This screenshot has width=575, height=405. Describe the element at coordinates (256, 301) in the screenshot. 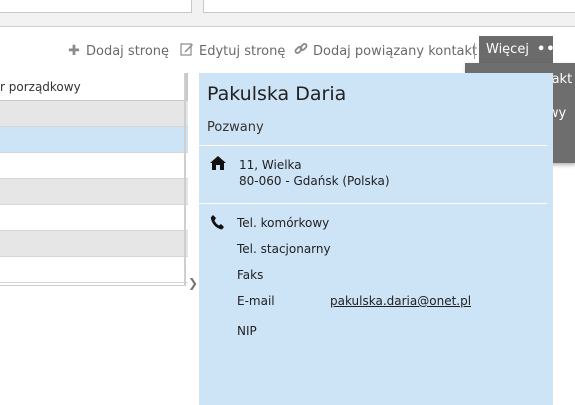

I see `email-label: E-mail` at that location.